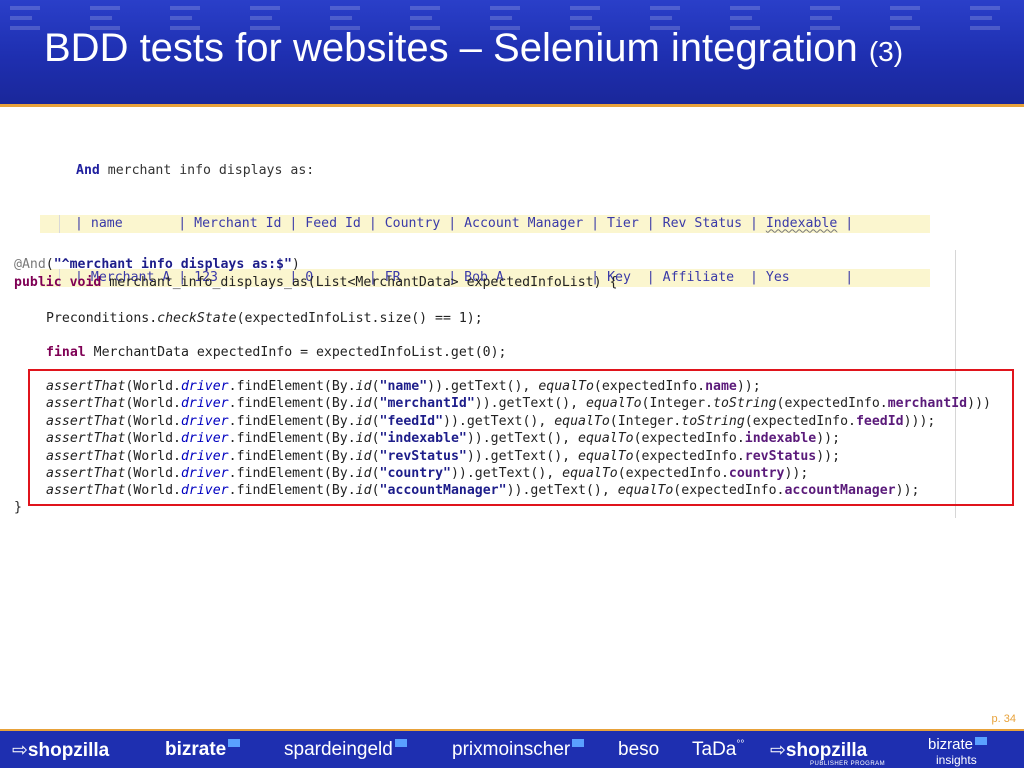 The image size is (1024, 768). Describe the element at coordinates (238, 224) in the screenshot. I see `gherkin-header-cell-1: Merchant Id` at that location.